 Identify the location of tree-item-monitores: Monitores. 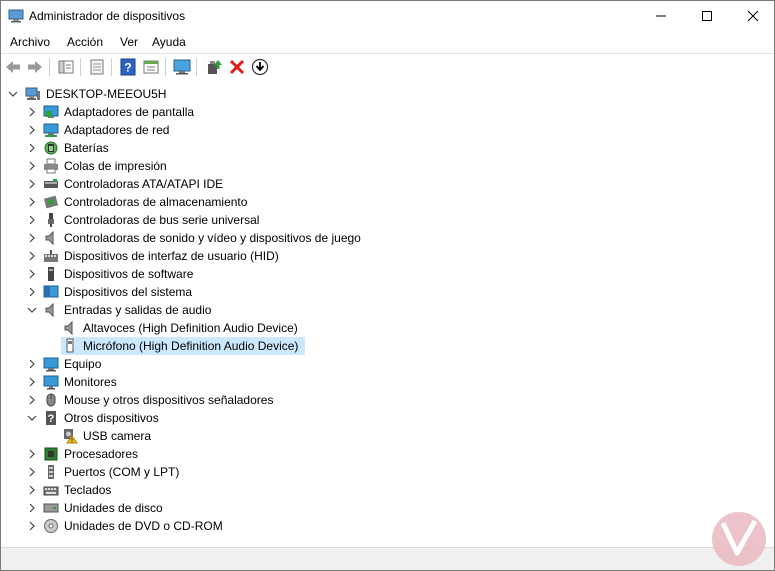
(387, 382).